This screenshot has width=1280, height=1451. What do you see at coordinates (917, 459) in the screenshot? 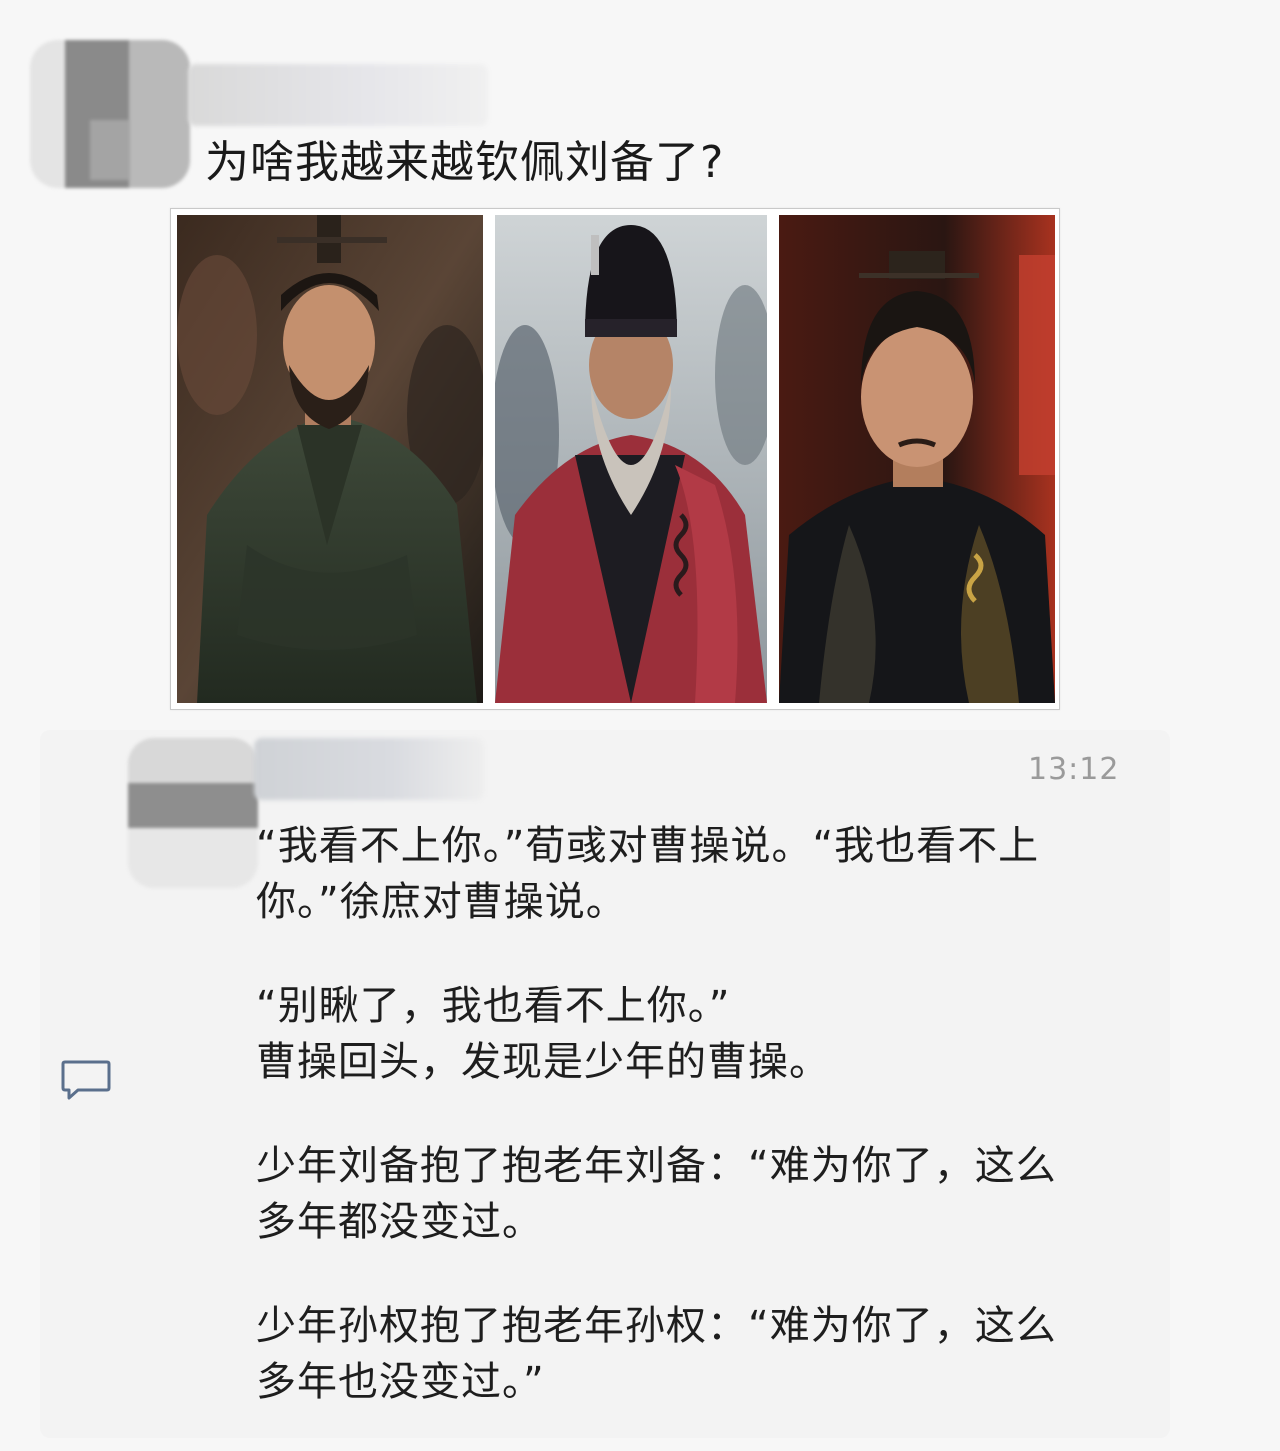
I see `photo-young-man` at bounding box center [917, 459].